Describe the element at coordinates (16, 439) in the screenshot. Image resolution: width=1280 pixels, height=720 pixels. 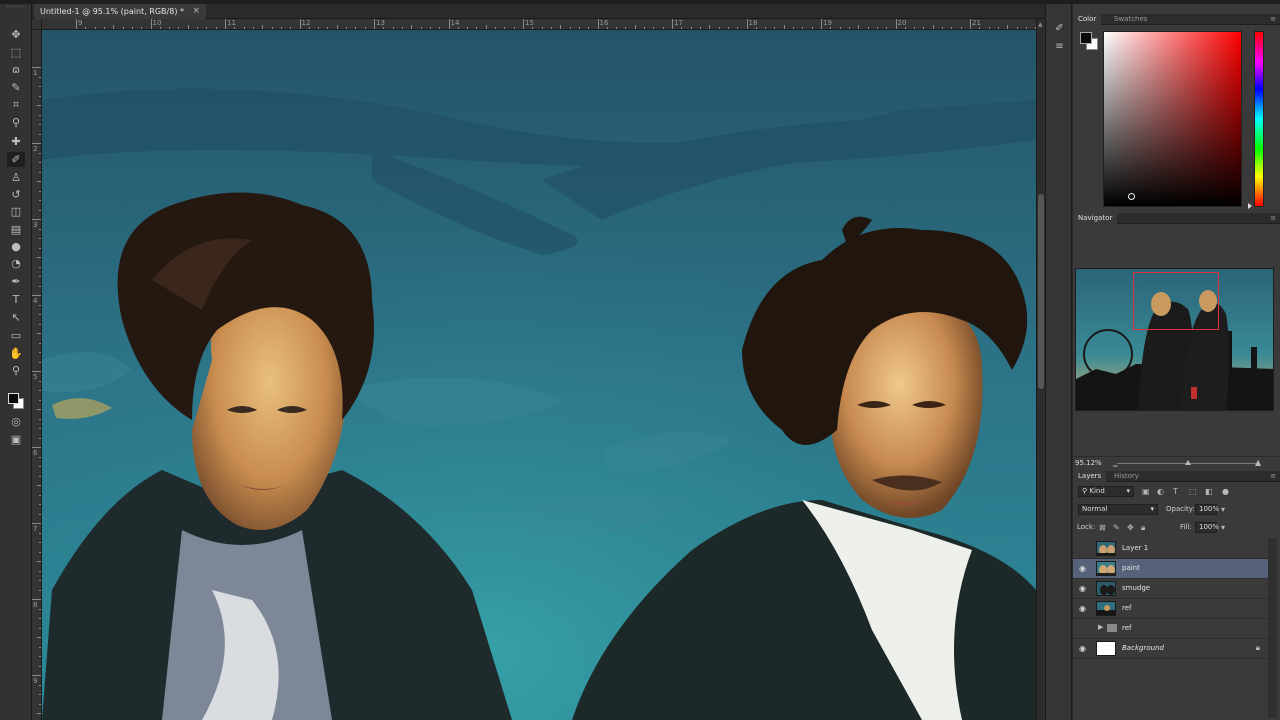
I see `screen-mode-icon: ▣` at that location.